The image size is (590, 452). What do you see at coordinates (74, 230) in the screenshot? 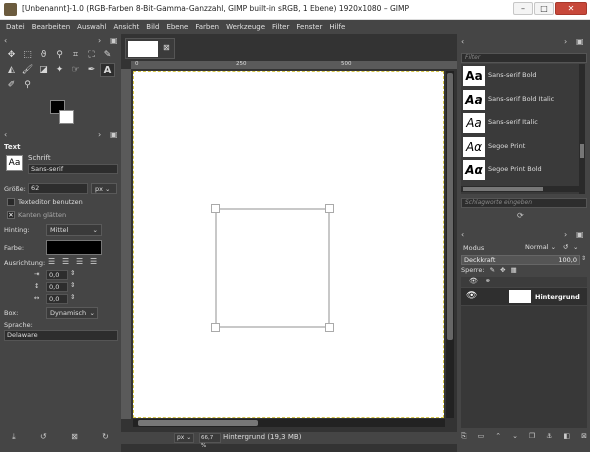
I see `hinting-select: Mittel ⌄` at bounding box center [74, 230].